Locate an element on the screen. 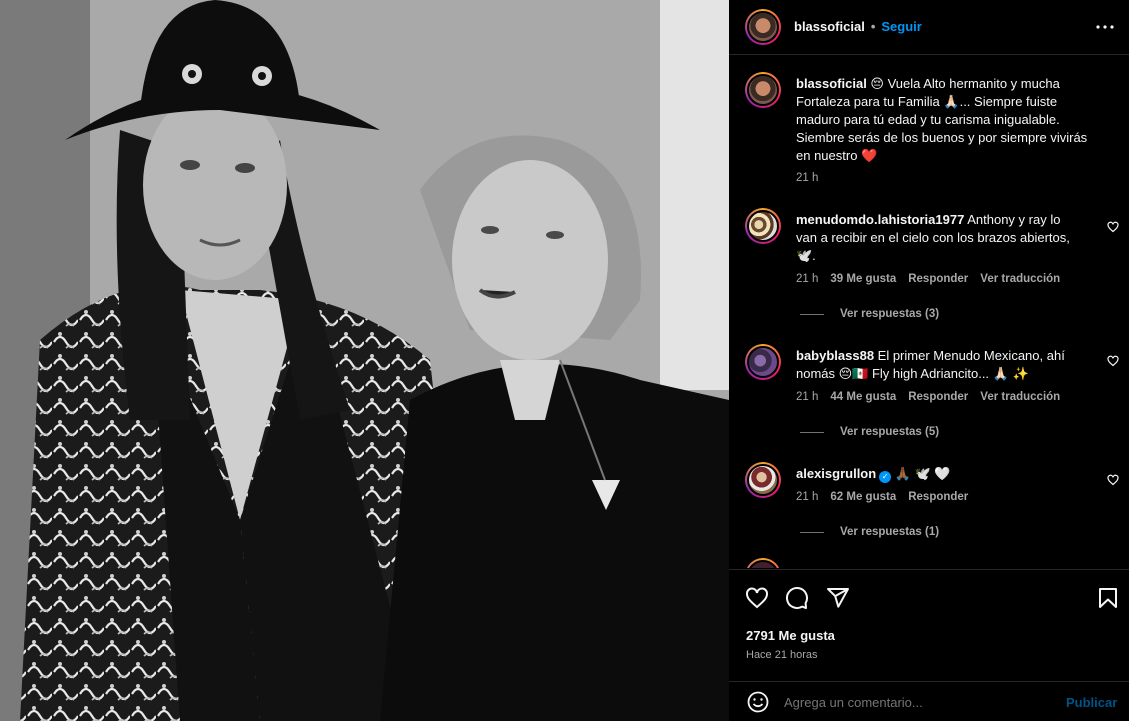 This screenshot has height=721, width=1129. comment-username: alexisgrullon is located at coordinates (836, 473).